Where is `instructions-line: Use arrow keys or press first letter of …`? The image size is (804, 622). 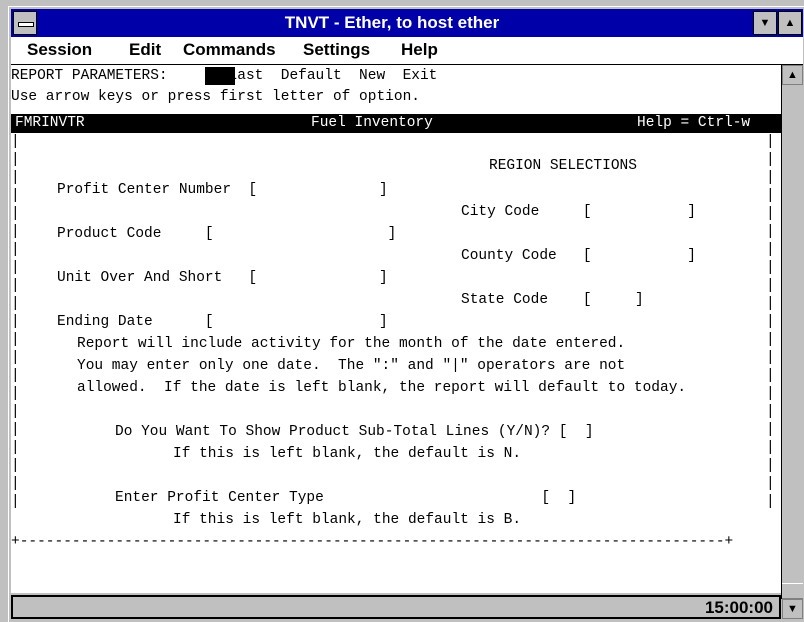 instructions-line: Use arrow keys or press first letter of … is located at coordinates (215, 97).